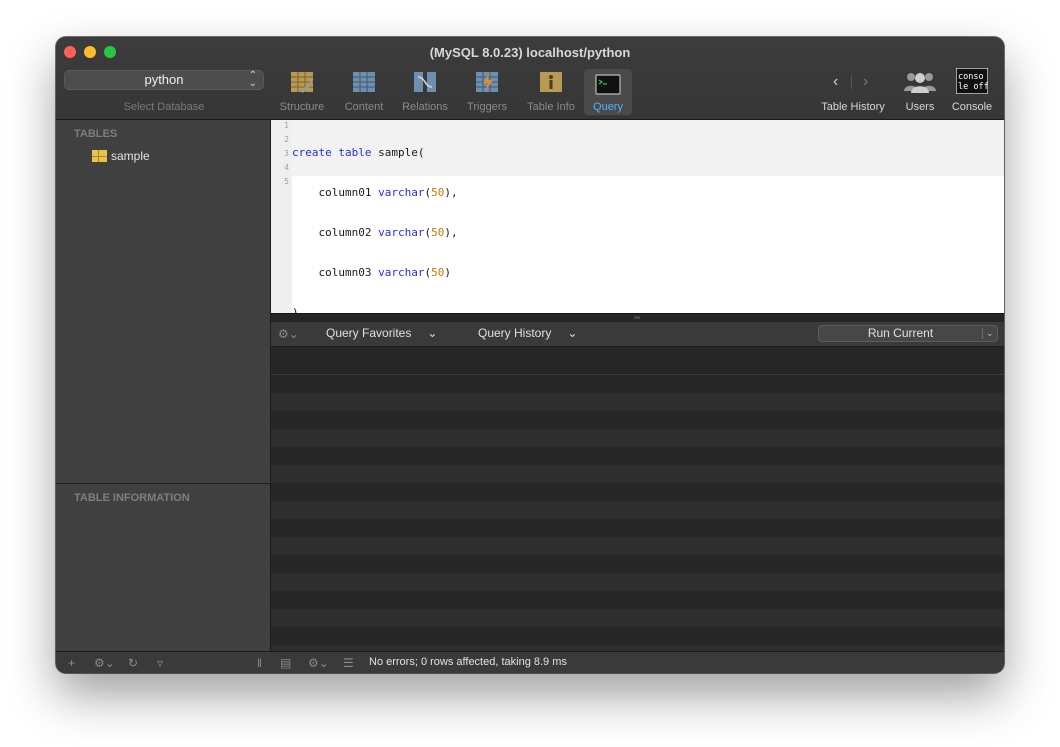 This screenshot has height=747, width=1060. I want to click on toolbar-triggers-label: Triggers, so click(487, 107).